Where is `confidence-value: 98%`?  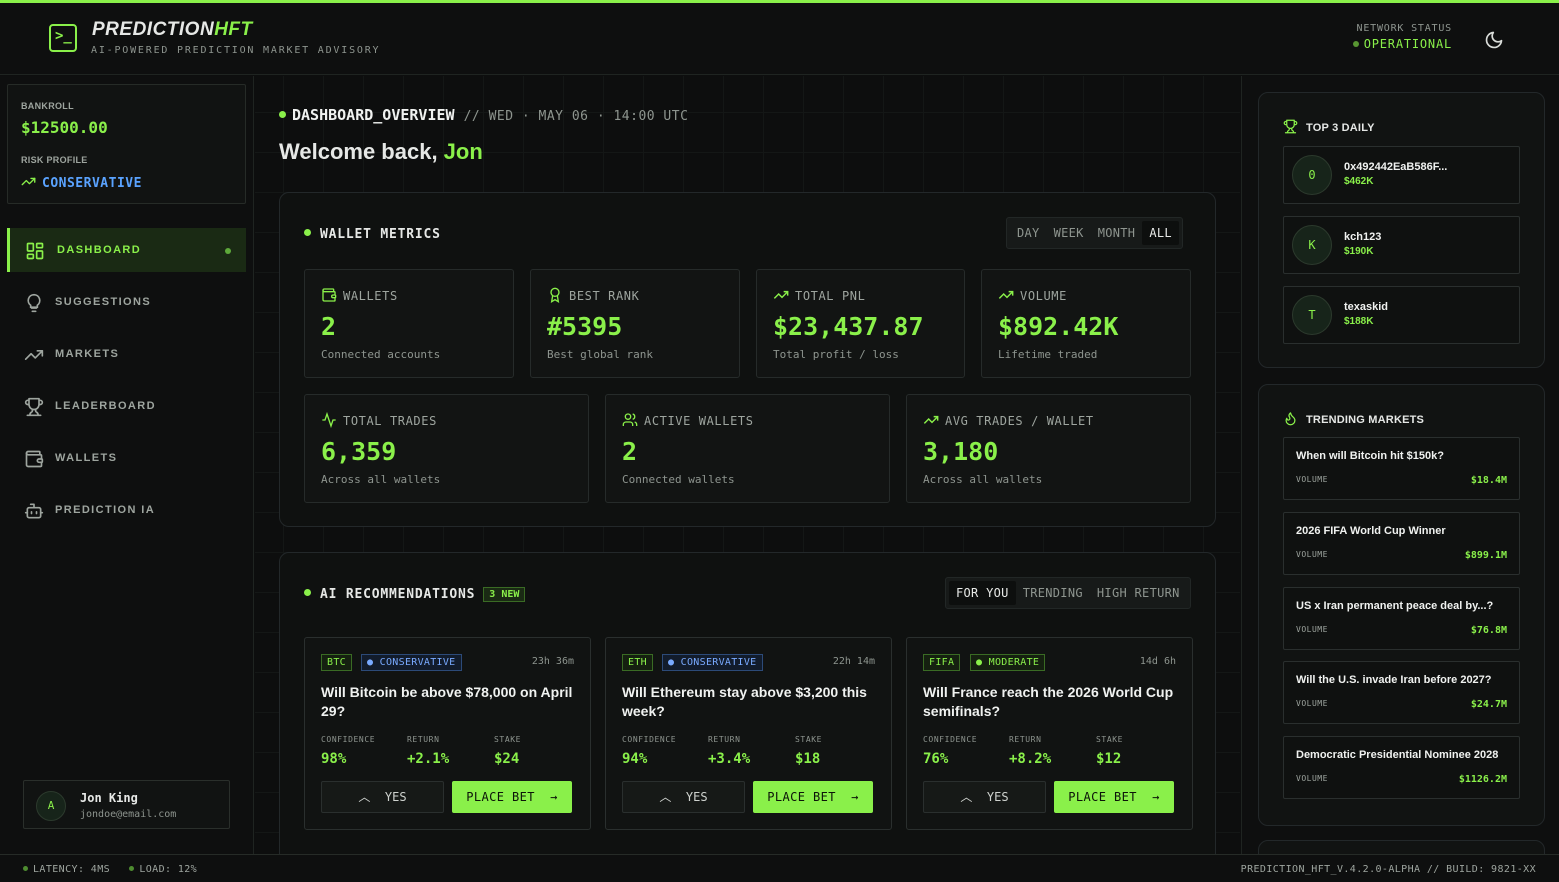
confidence-value: 98% is located at coordinates (334, 759).